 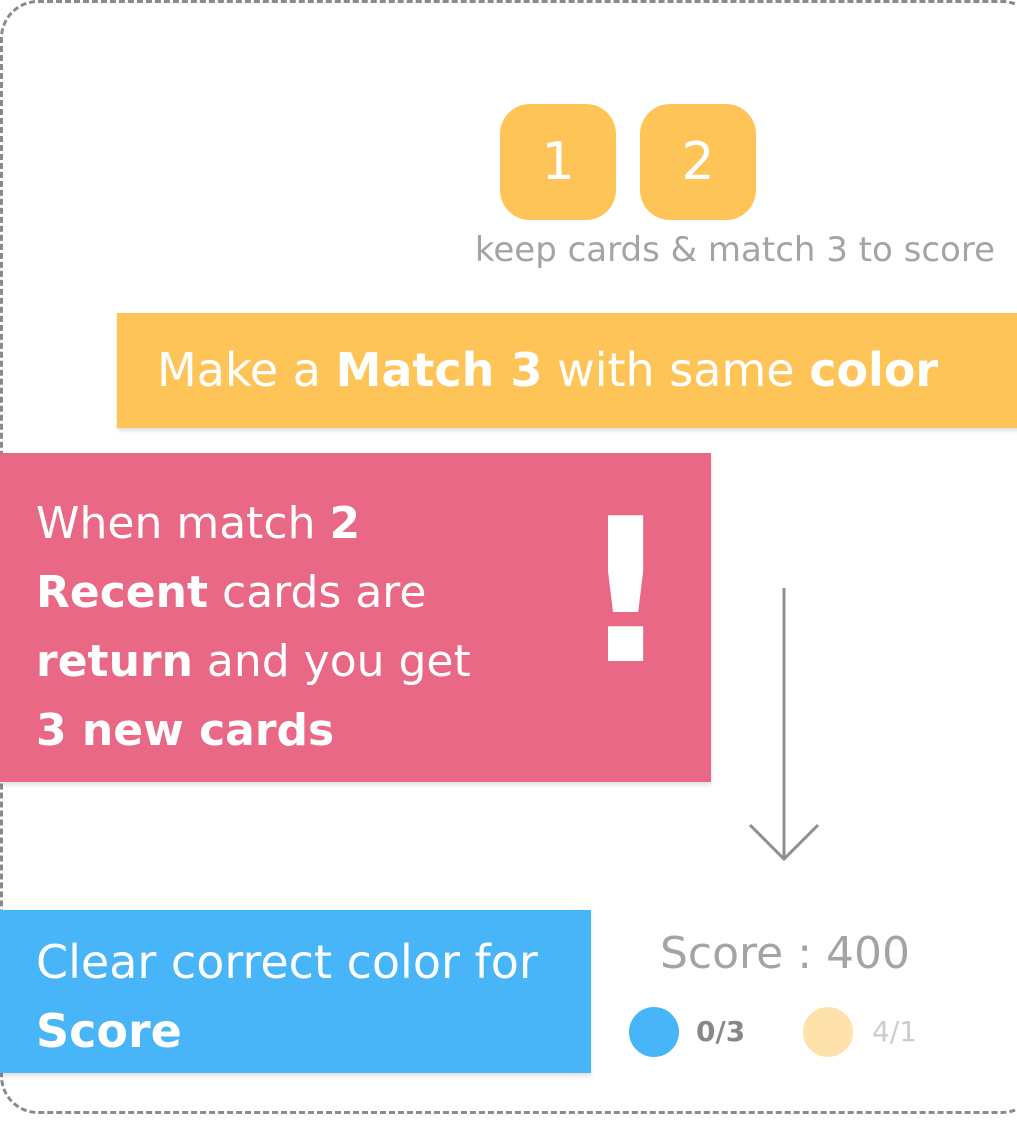 What do you see at coordinates (626, 592) in the screenshot?
I see `exclamation-icon: !` at bounding box center [626, 592].